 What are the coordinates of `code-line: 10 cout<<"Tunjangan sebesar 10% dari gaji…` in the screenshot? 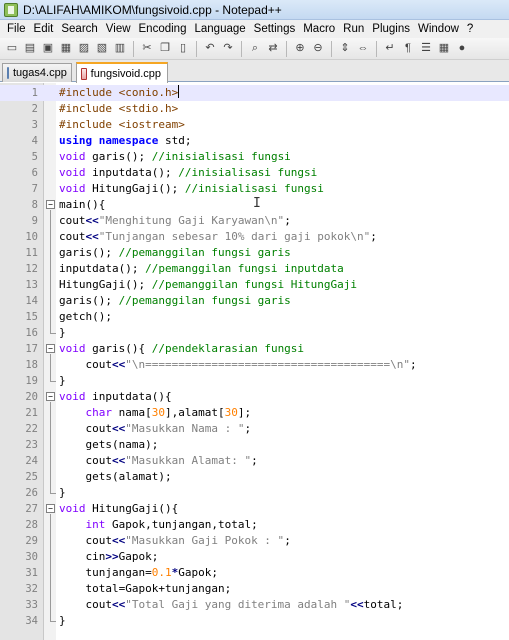 It's located at (254, 237).